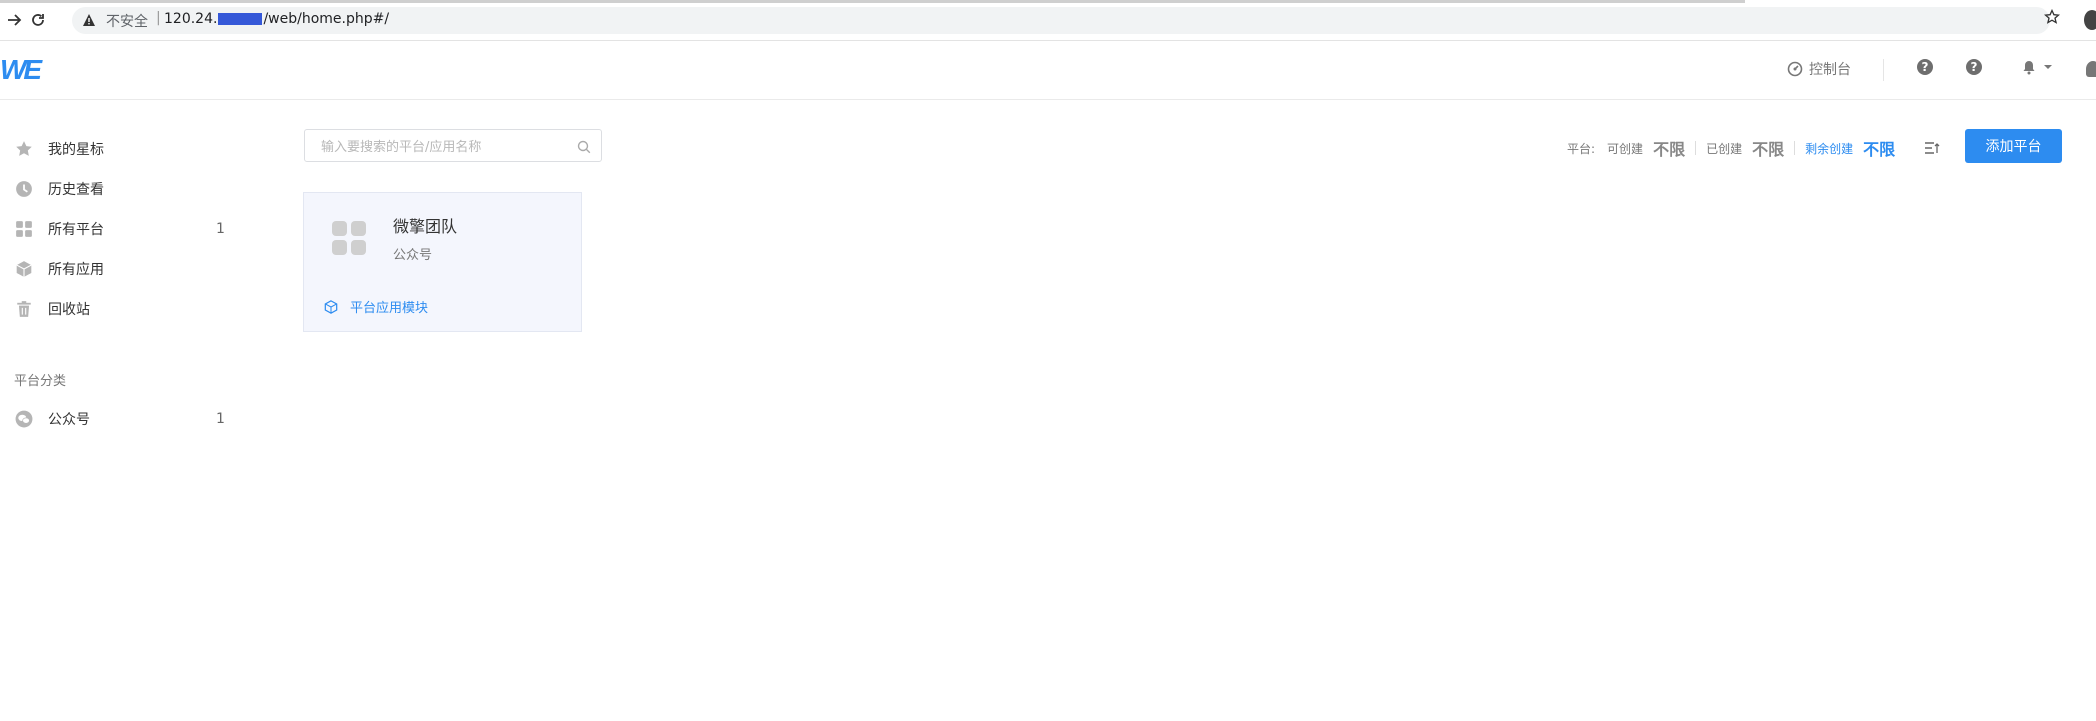 Image resolution: width=2096 pixels, height=721 pixels. What do you see at coordinates (446, 147) in the screenshot?
I see `search-input` at bounding box center [446, 147].